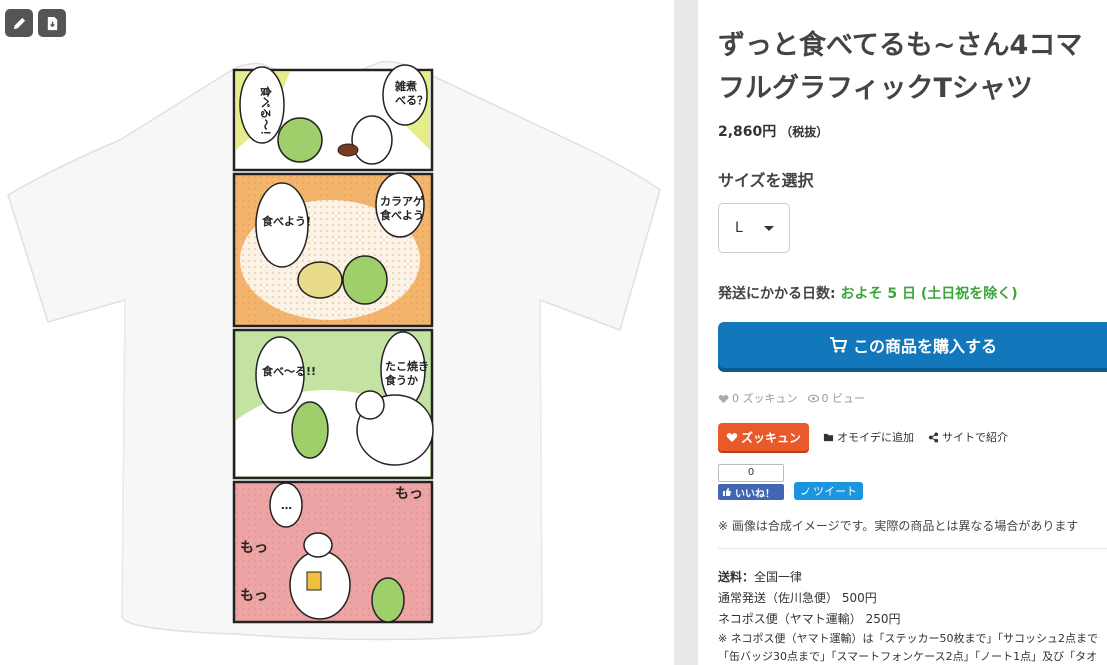 This screenshot has height=665, width=1107. What do you see at coordinates (754, 228) in the screenshot?
I see `size-select: L` at bounding box center [754, 228].